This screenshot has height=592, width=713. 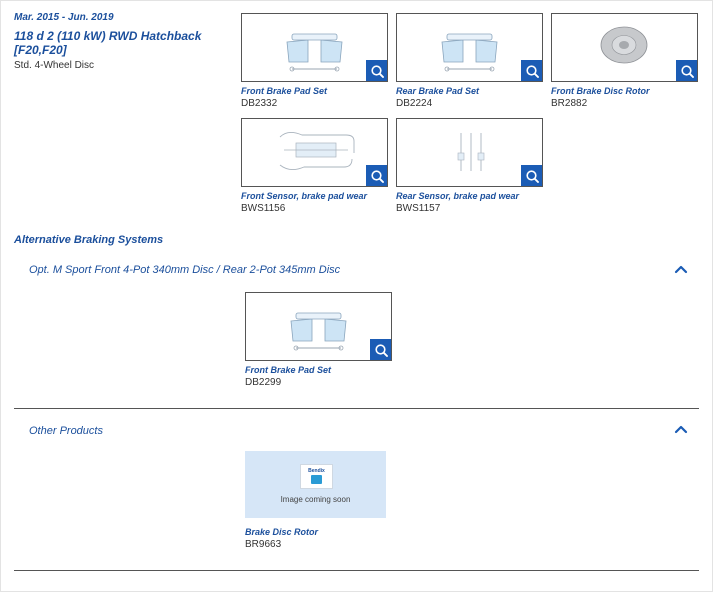 I want to click on vehicle-model-line: 118 d 2 (110 kW) RWD Hatchback, so click(x=108, y=36).